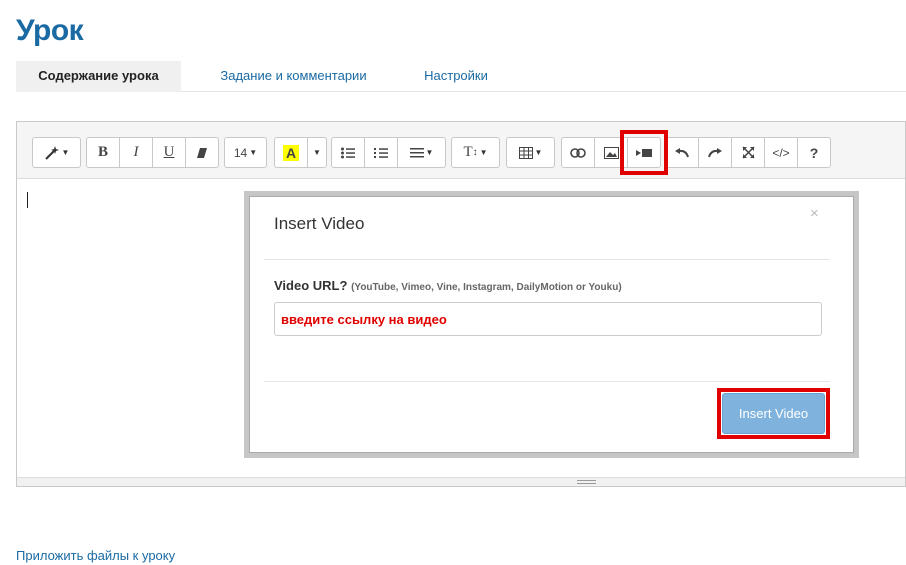 Image resolution: width=906 pixels, height=565 pixels. I want to click on eraser-icon, so click(202, 153).